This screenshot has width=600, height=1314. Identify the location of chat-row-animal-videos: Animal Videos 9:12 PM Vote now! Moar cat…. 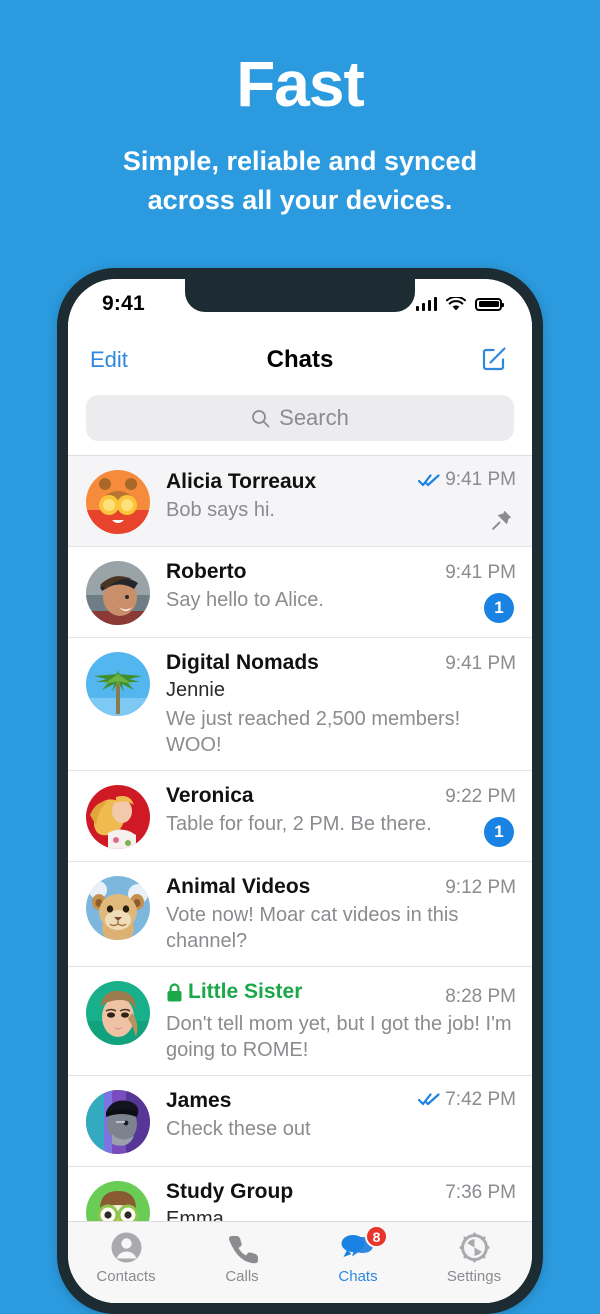
(300, 913).